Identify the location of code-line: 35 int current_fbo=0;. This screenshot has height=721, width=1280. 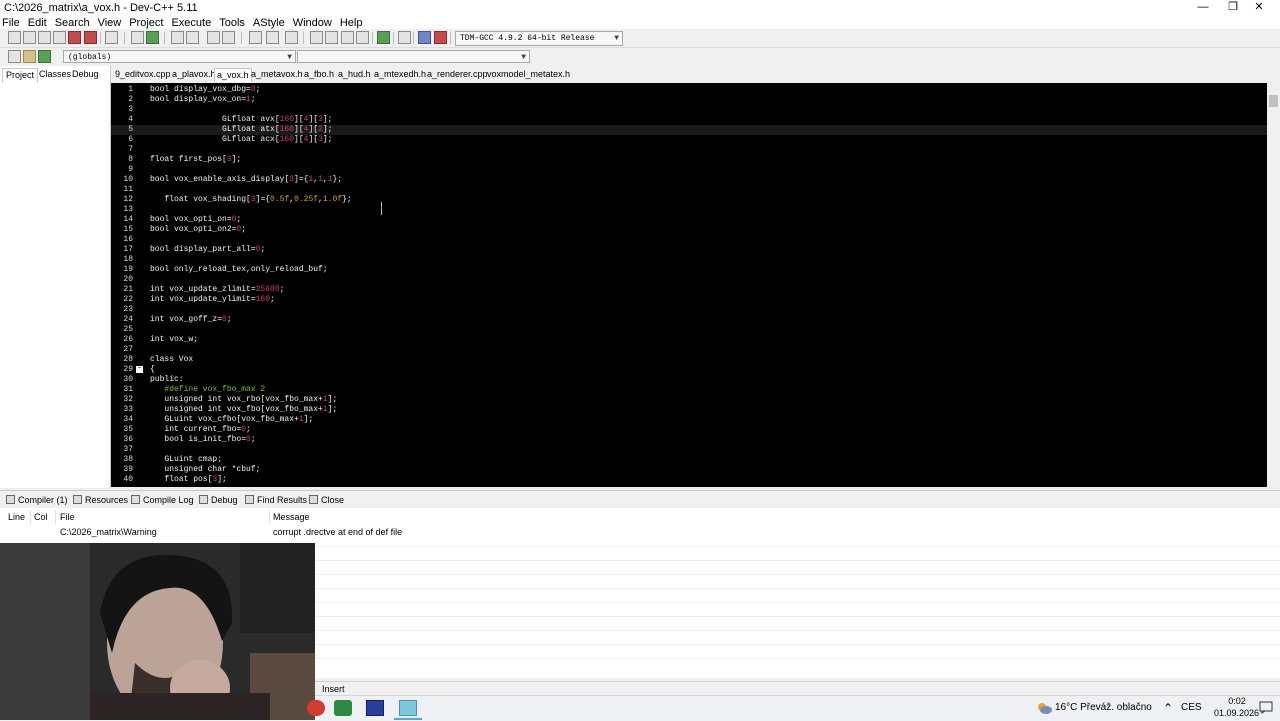
(689, 430).